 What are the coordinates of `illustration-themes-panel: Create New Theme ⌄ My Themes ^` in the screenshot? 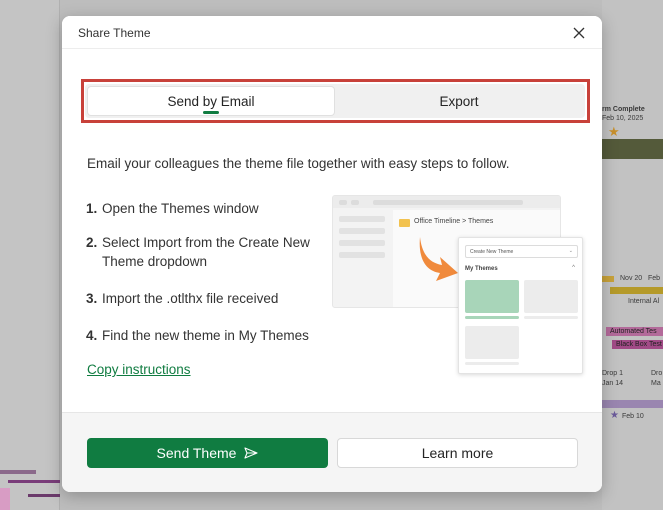 It's located at (520, 305).